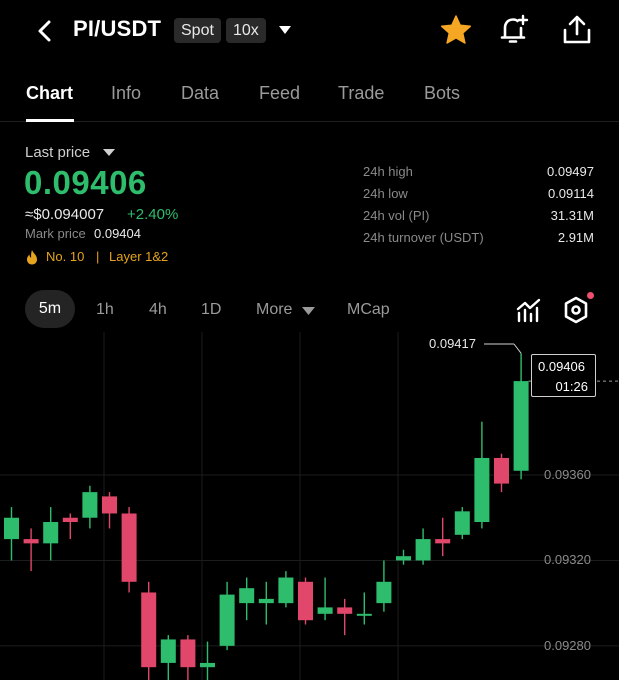 This screenshot has height=680, width=619. Describe the element at coordinates (85, 182) in the screenshot. I see `last-price: 0.09406` at that location.